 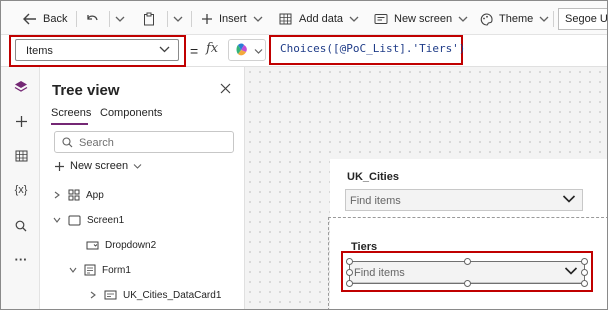 I want to click on undo-button, so click(x=92, y=19).